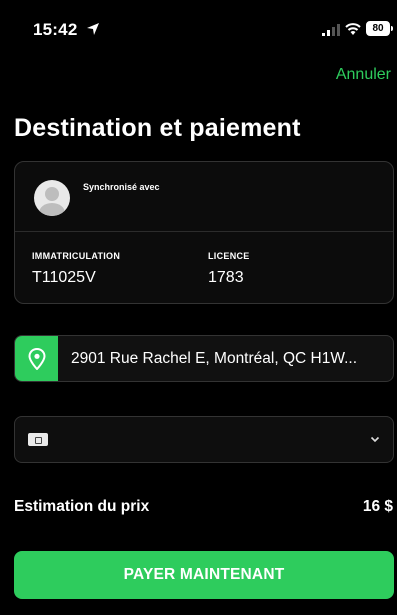  I want to click on location-arrow-icon, so click(93, 29).